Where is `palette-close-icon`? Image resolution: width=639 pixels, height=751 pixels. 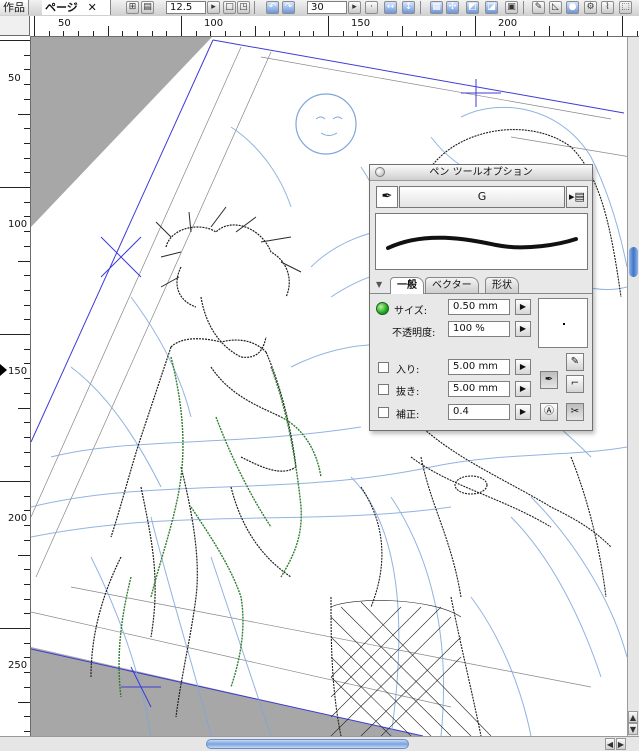
palette-close-icon is located at coordinates (380, 172).